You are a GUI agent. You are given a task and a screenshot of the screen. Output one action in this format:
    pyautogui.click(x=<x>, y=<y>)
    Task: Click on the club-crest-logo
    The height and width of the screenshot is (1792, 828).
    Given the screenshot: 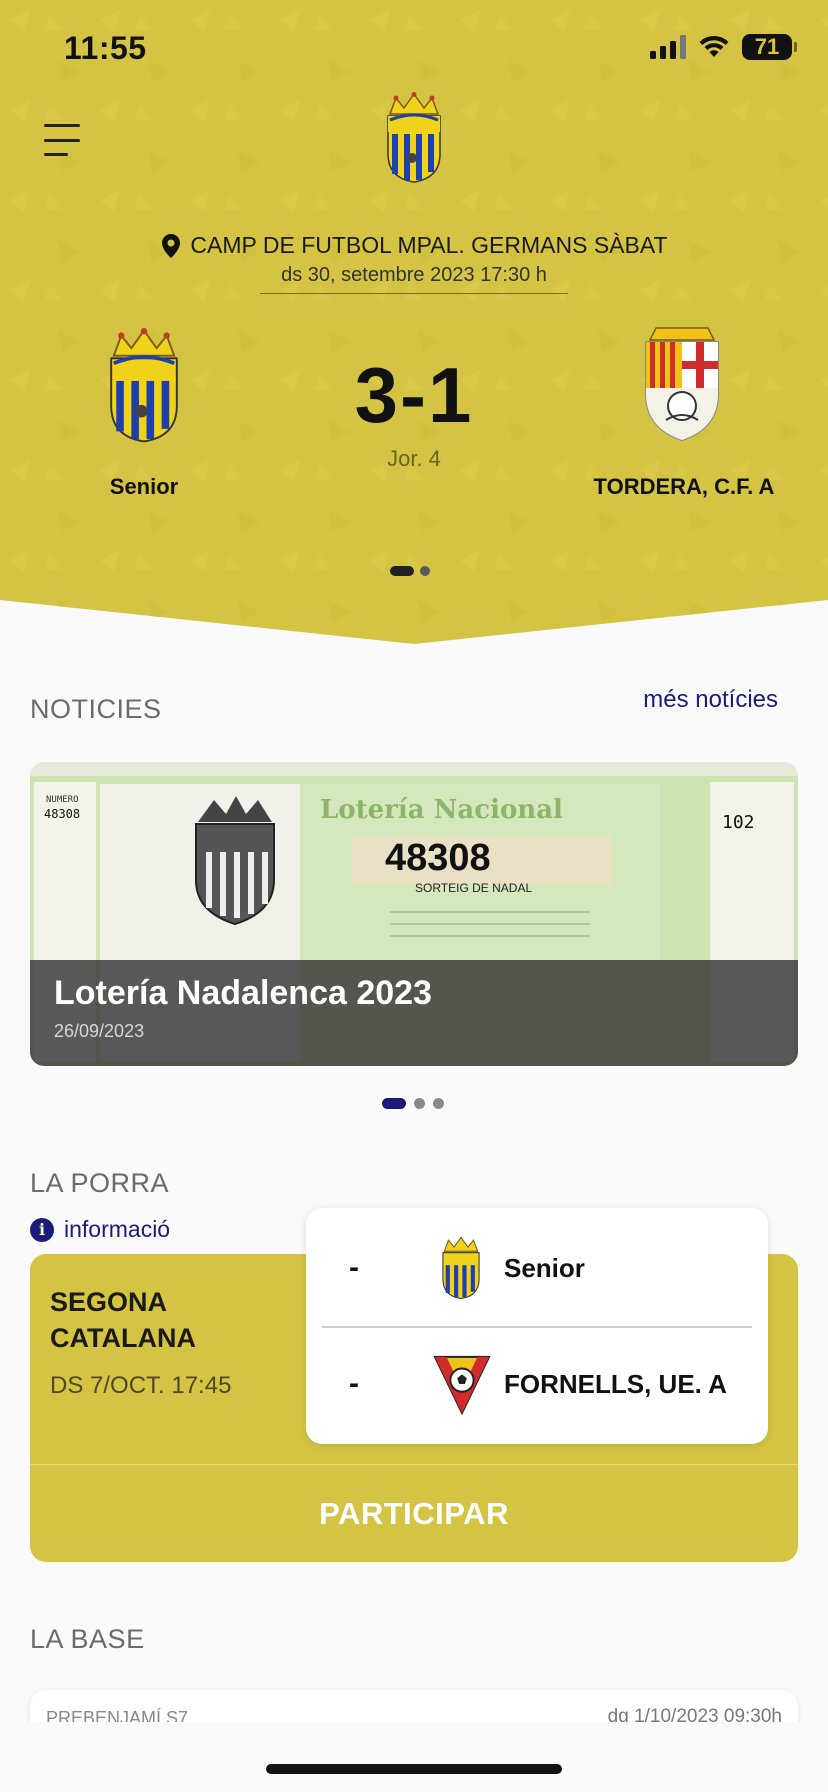 What is the action you would take?
    pyautogui.click(x=414, y=138)
    